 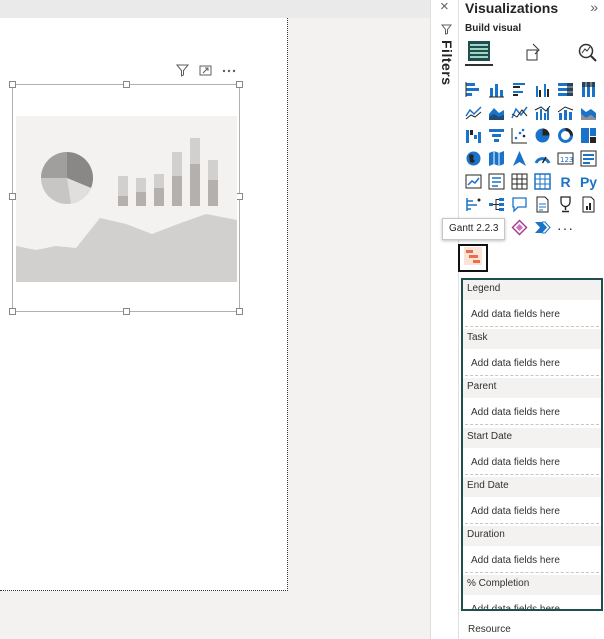 I want to click on smart-narrative-icon, so click(x=542, y=204).